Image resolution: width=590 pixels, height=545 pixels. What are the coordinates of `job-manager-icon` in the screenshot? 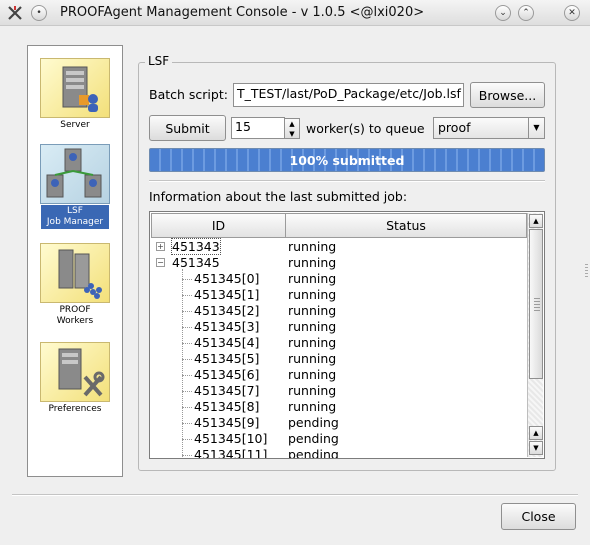 It's located at (75, 174).